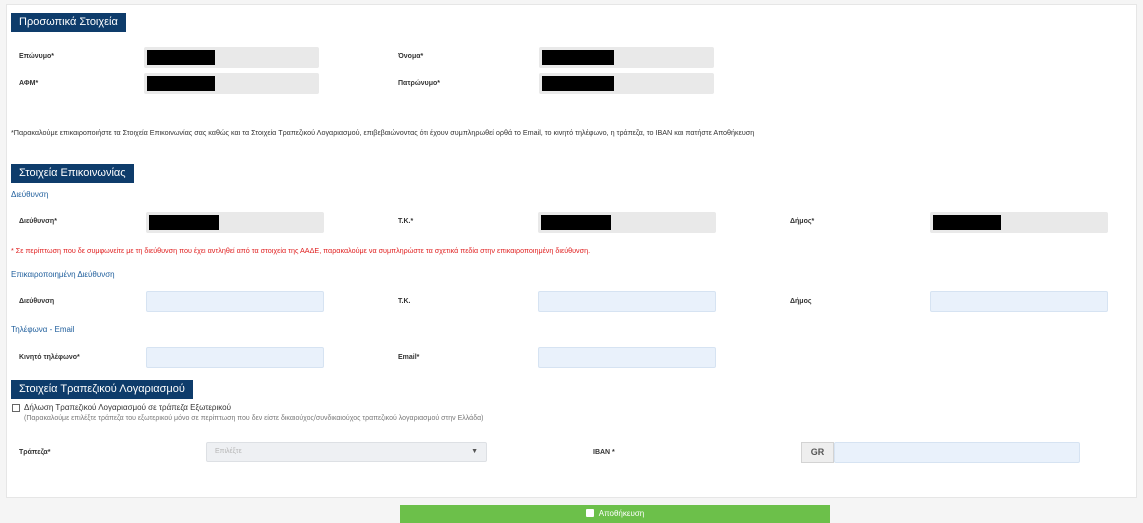 The image size is (1143, 523). What do you see at coordinates (817, 452) in the screenshot?
I see `iban-country-prefix: GR` at bounding box center [817, 452].